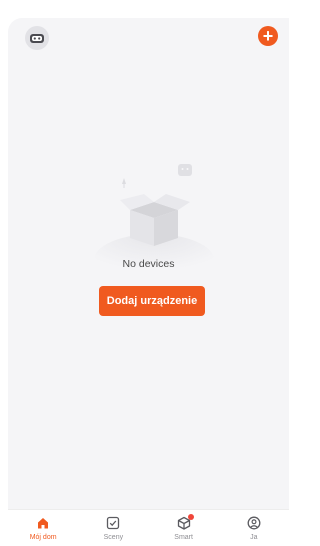 This screenshot has width=320, height=546. Describe the element at coordinates (190, 517) in the screenshot. I see `notification-badge` at that location.